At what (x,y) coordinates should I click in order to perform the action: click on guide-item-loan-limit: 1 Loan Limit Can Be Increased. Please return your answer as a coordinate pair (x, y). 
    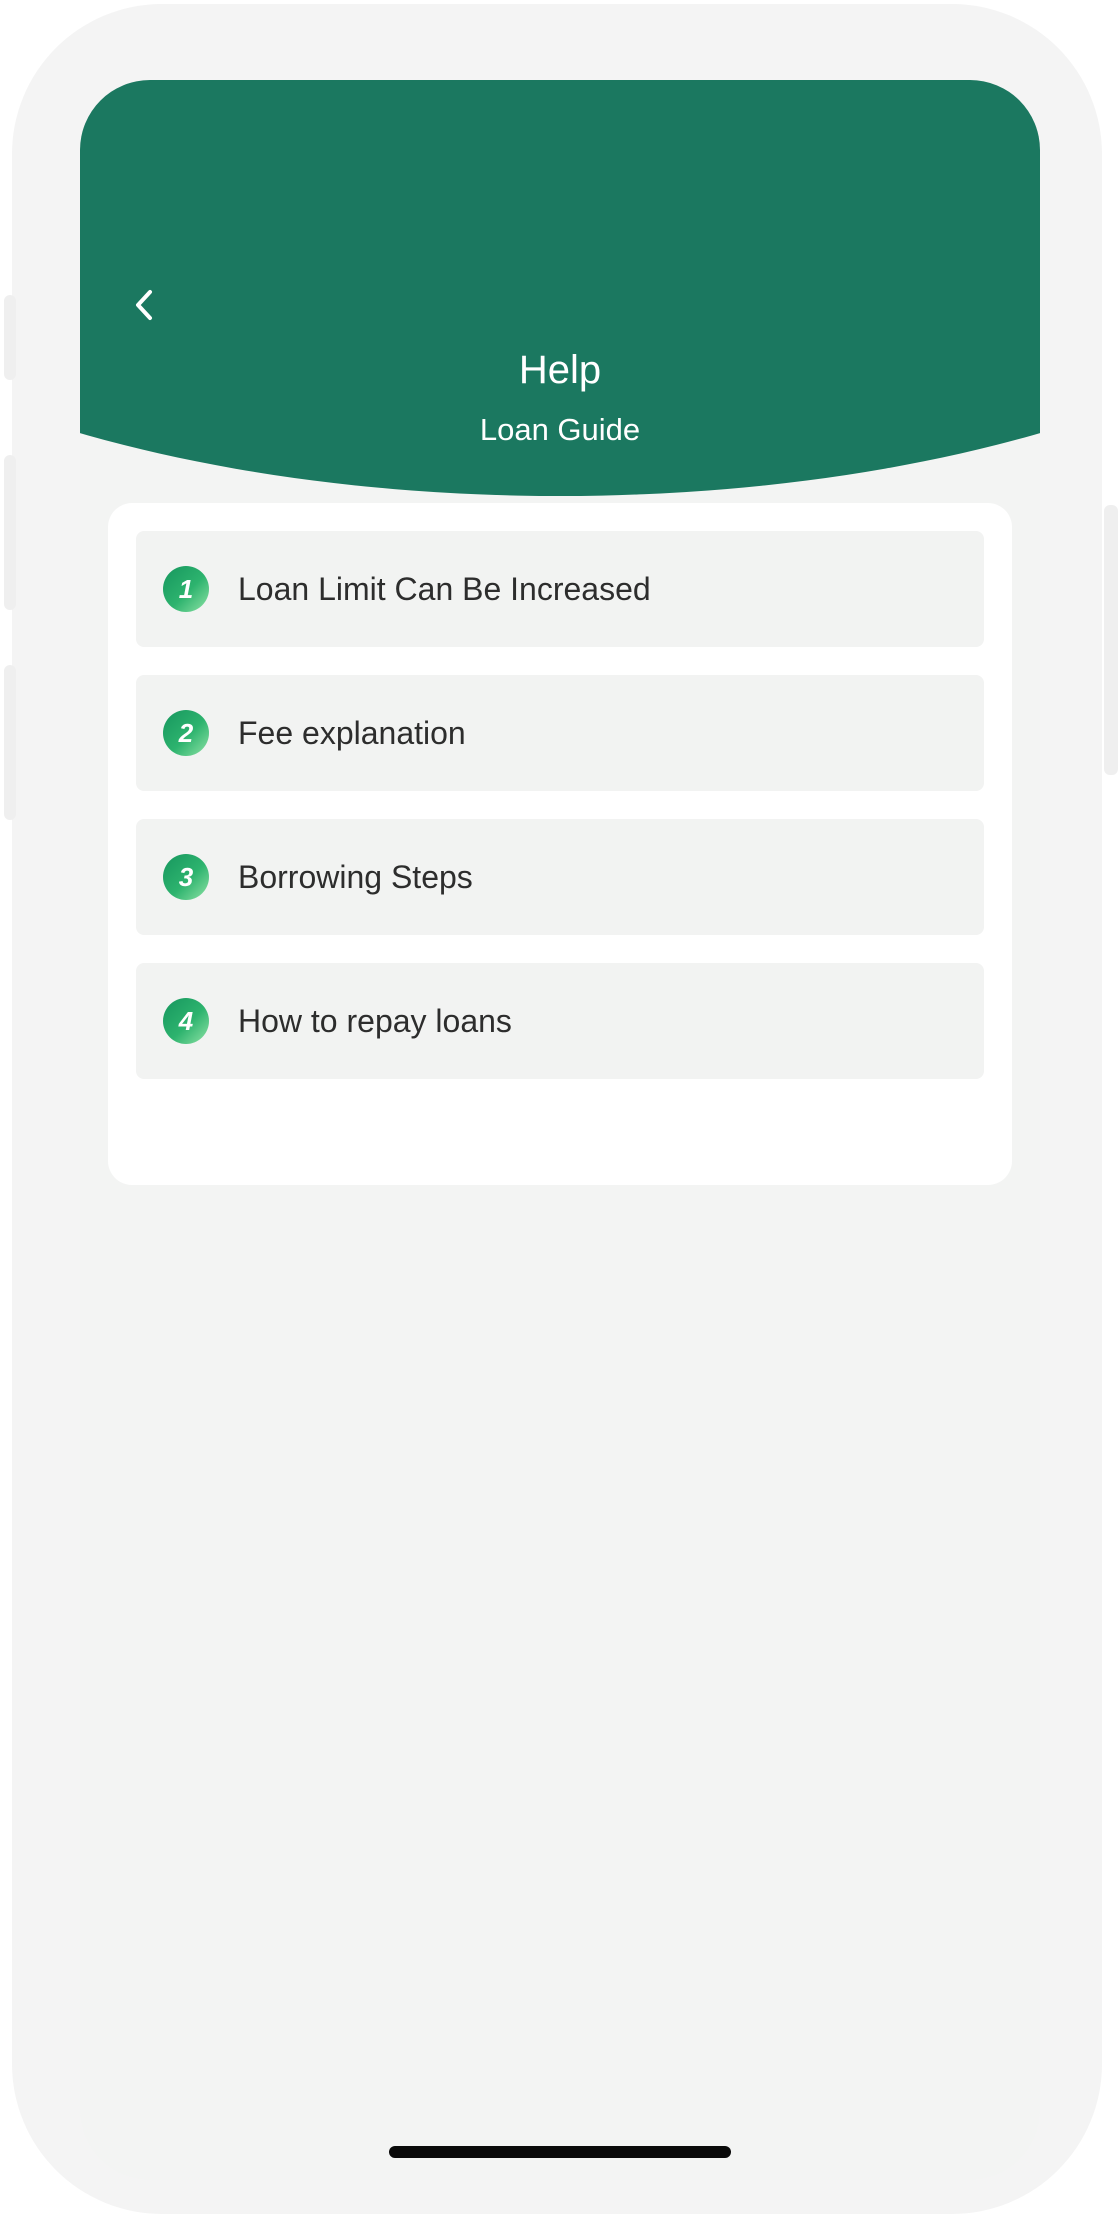
    Looking at the image, I should click on (560, 589).